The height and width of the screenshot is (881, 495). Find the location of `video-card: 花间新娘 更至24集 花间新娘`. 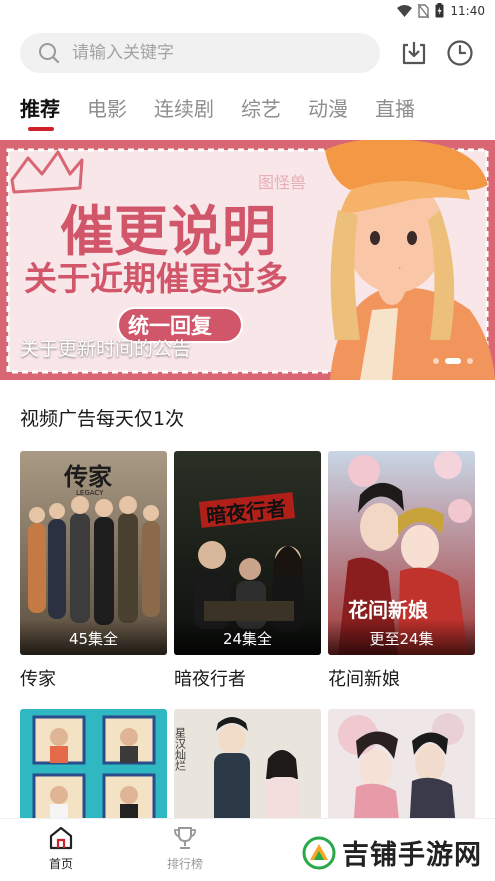

video-card: 花间新娘 更至24集 花间新娘 is located at coordinates (401, 571).